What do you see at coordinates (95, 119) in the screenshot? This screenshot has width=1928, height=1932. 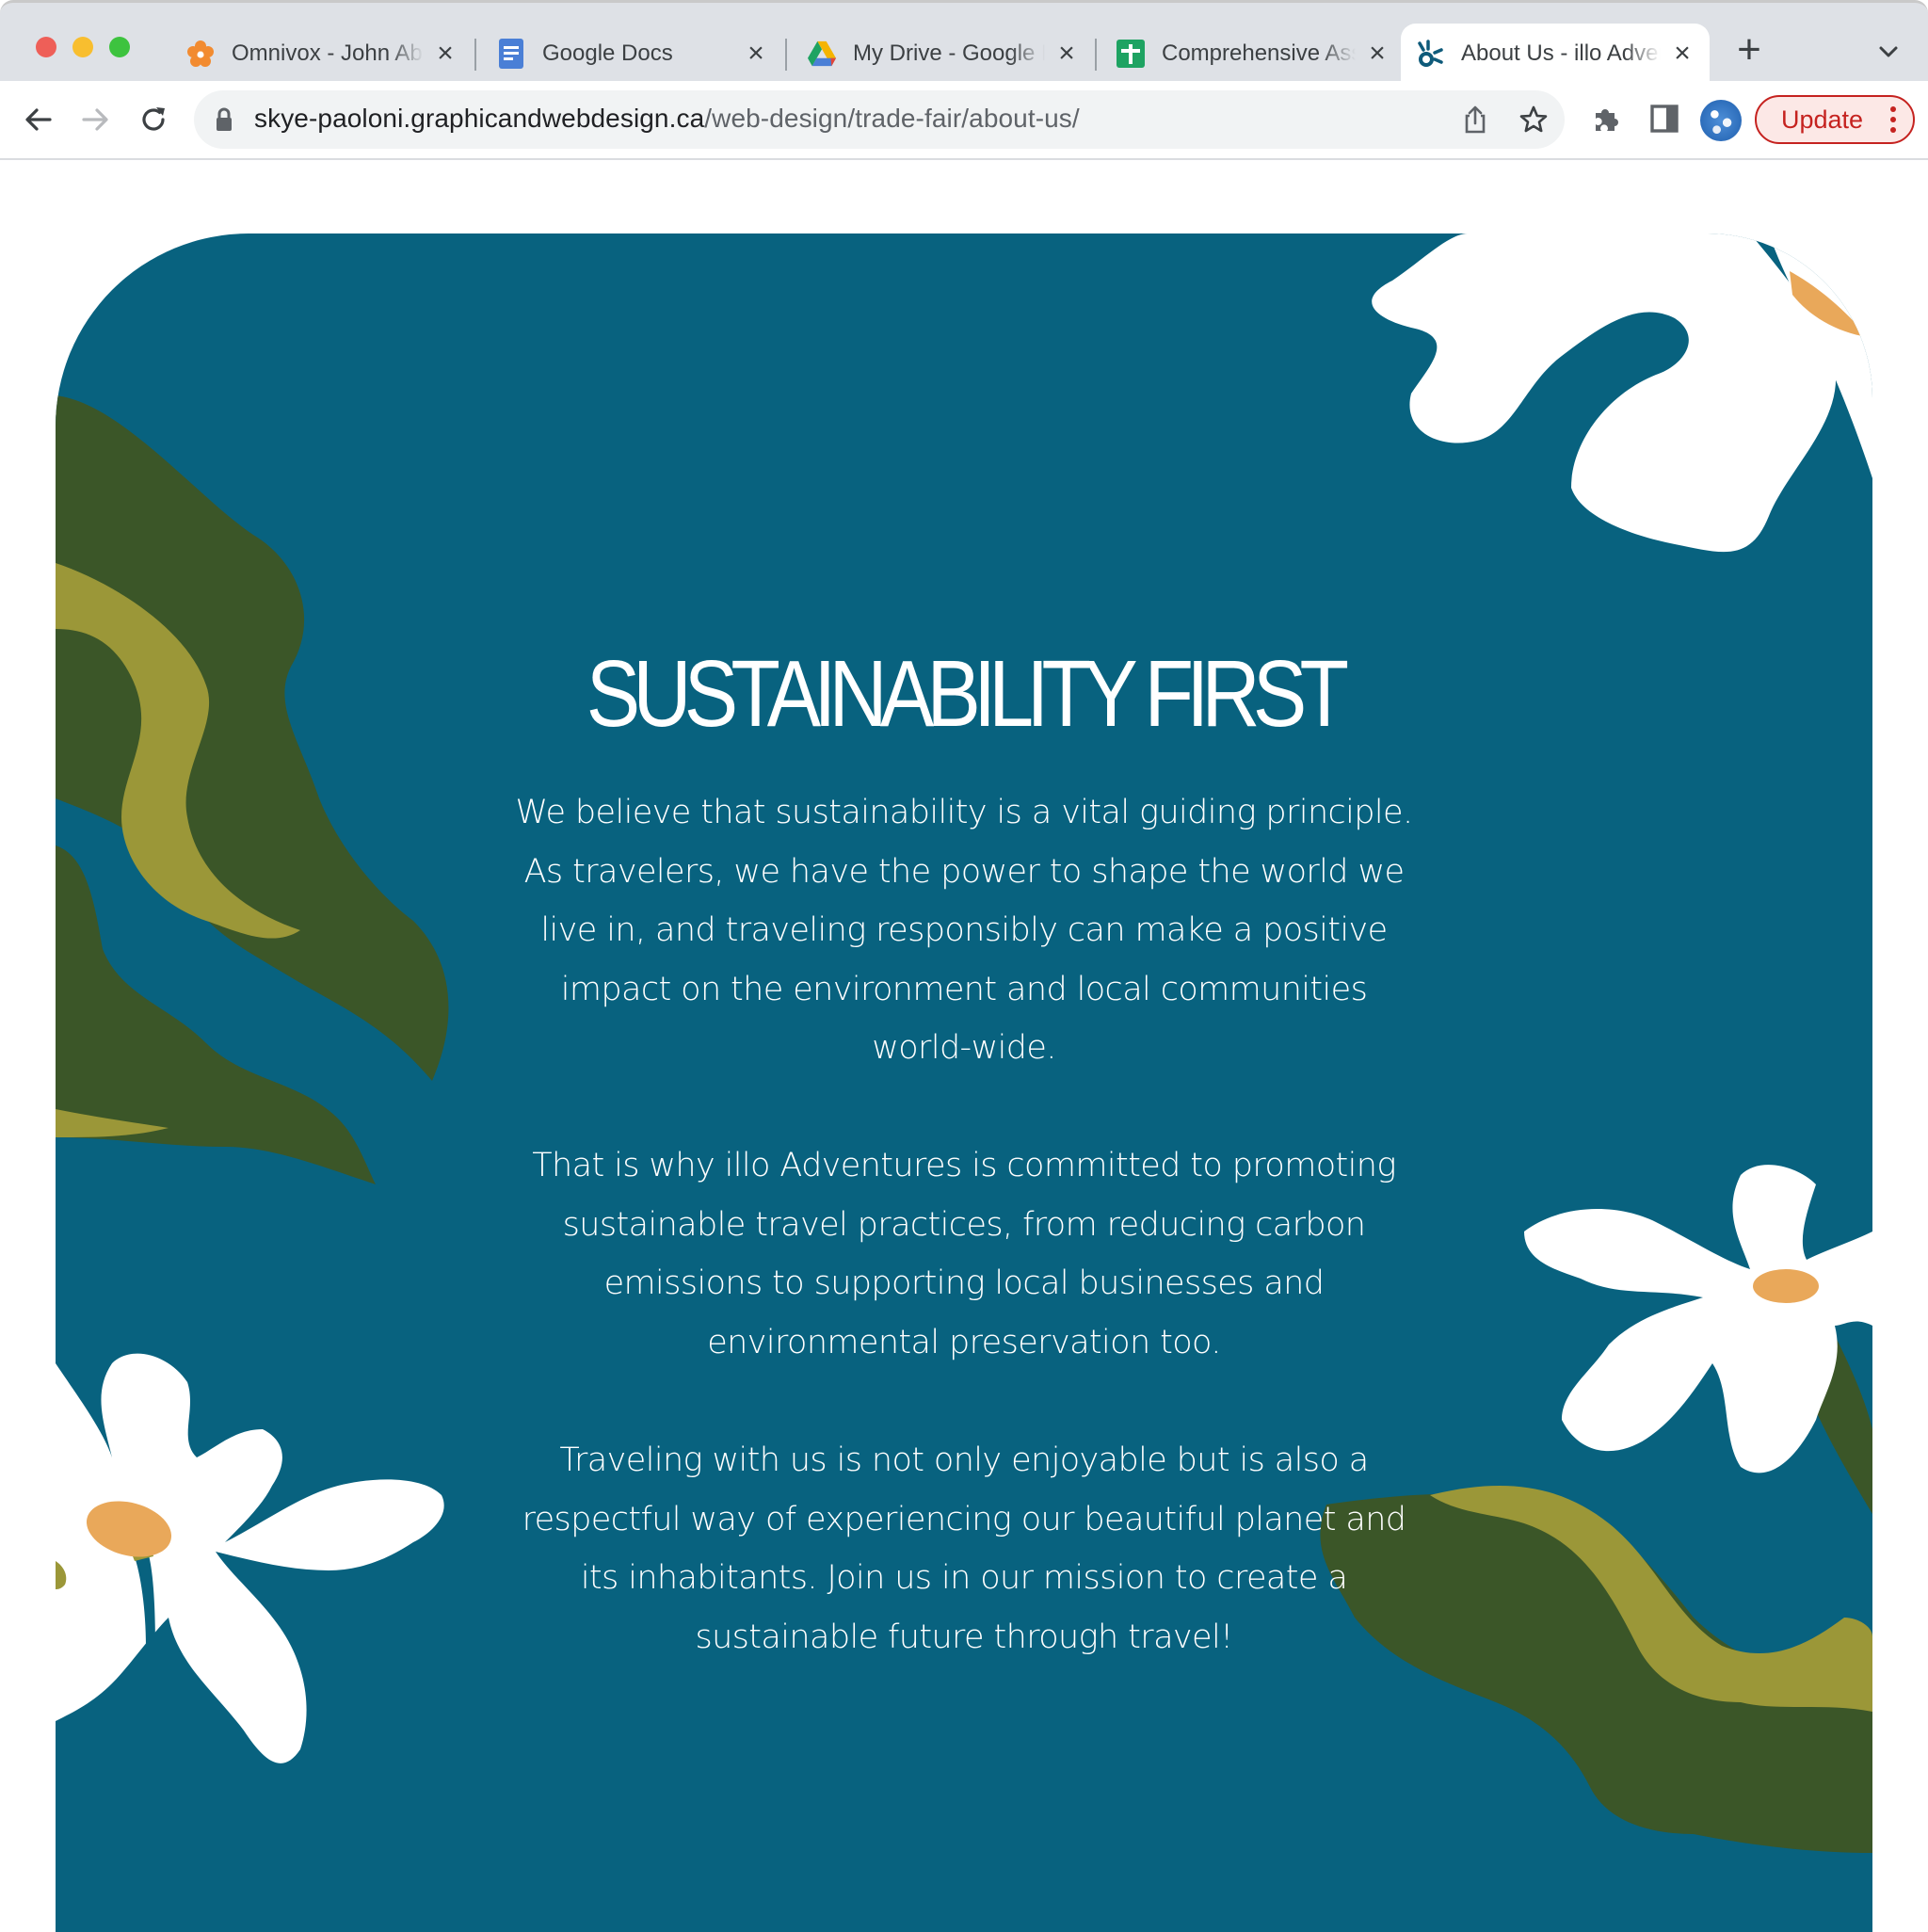 I see `forward-arrow-icon` at bounding box center [95, 119].